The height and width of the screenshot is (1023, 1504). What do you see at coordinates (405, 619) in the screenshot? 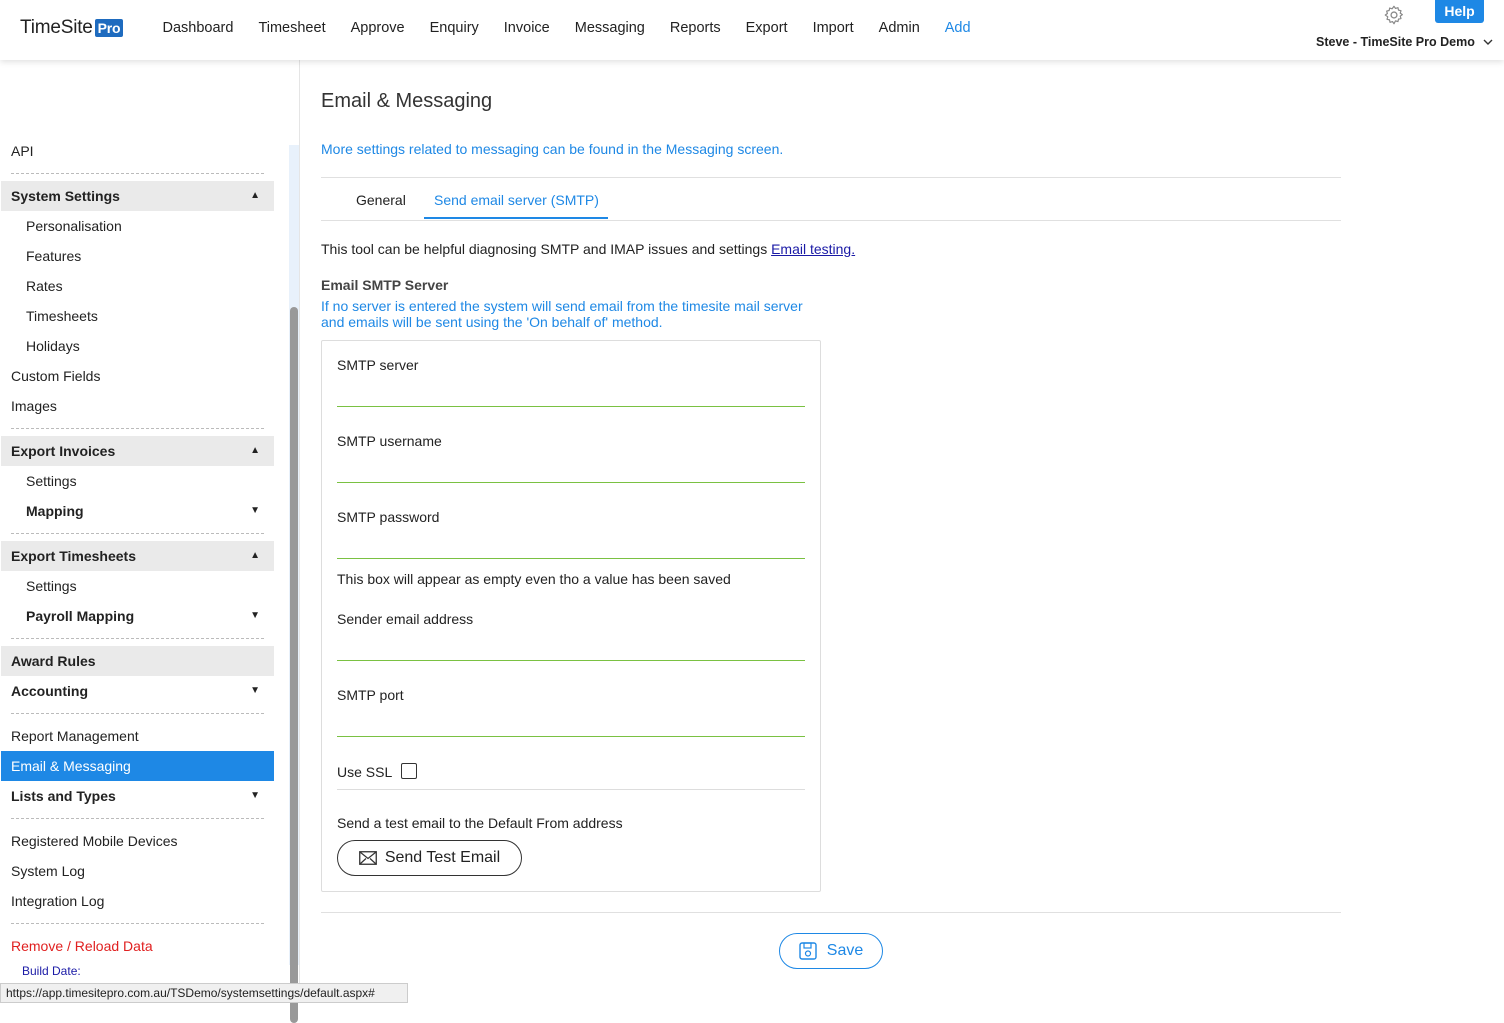
I see `sender-email-label: Sender email address` at bounding box center [405, 619].